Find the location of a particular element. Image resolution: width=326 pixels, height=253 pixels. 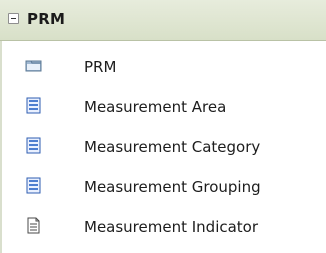

collapse-icon is located at coordinates (13, 18).